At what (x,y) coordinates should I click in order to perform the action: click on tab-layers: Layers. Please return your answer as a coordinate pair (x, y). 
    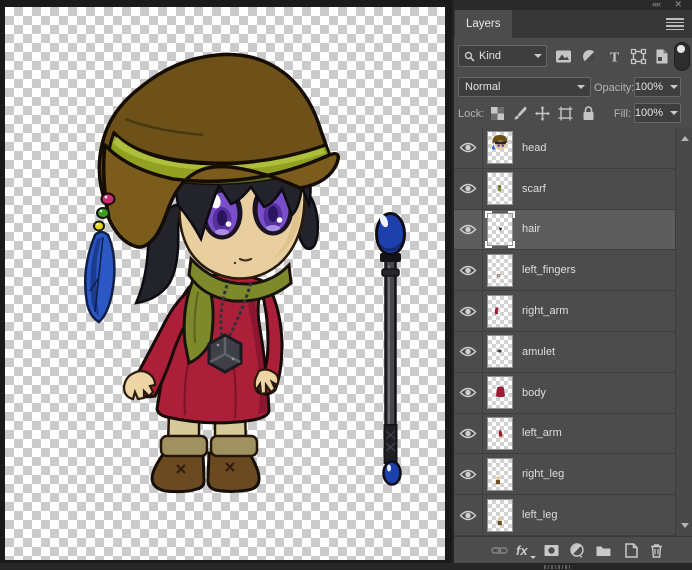
    Looking at the image, I should click on (483, 24).